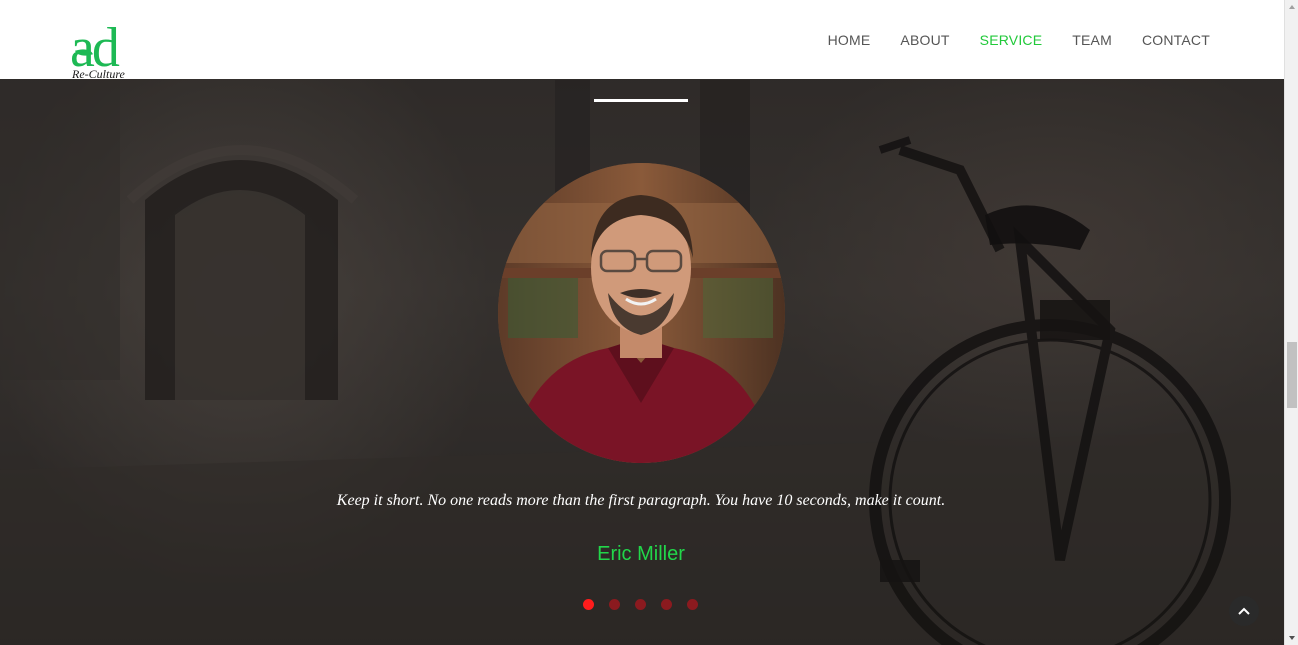 This screenshot has width=1298, height=645. I want to click on nav-service: SERVICE, so click(1011, 40).